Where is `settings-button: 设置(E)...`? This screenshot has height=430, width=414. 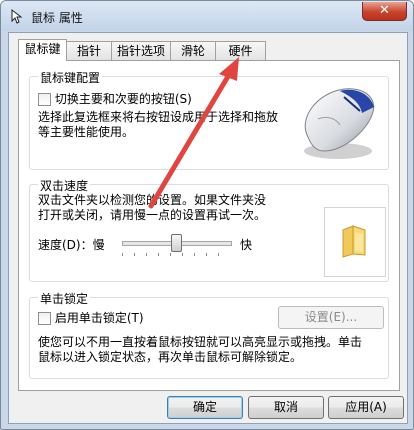 settings-button: 设置(E)... is located at coordinates (331, 317).